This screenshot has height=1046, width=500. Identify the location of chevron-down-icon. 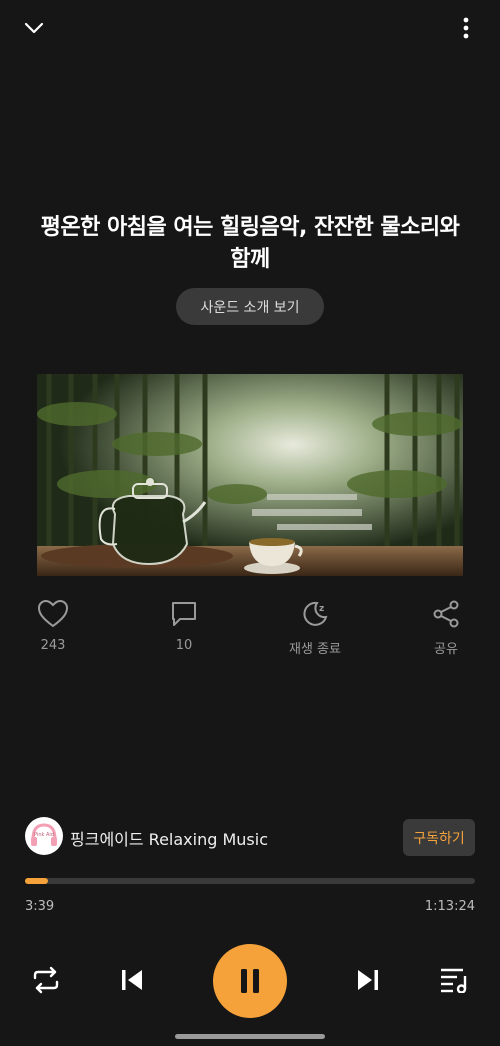
(34, 28).